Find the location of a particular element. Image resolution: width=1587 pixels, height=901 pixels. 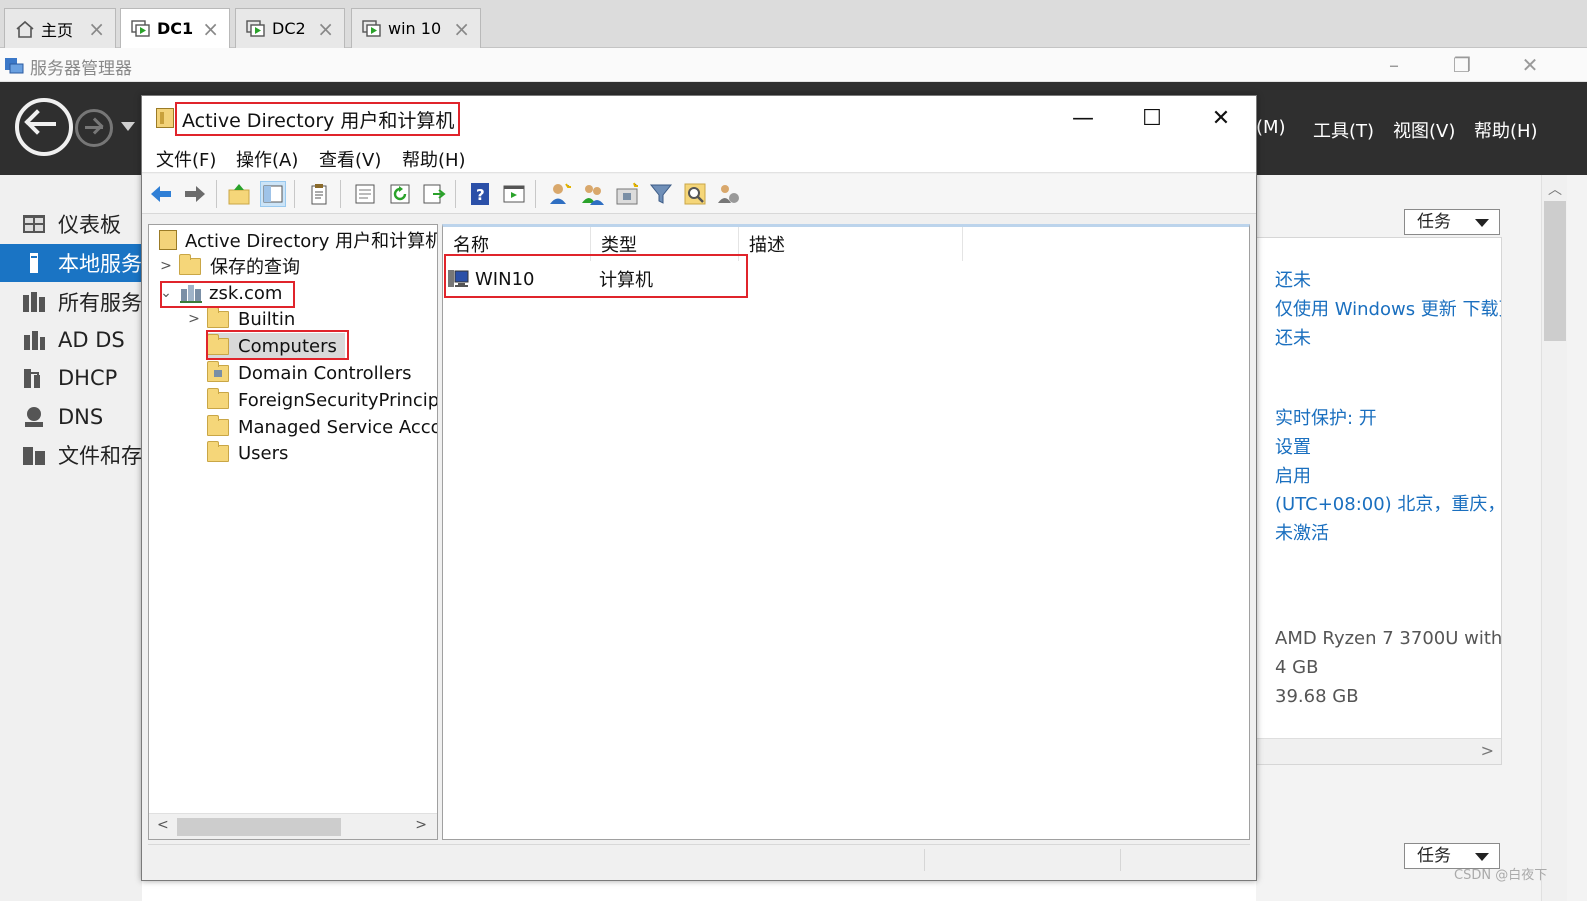

show-tree-icon is located at coordinates (273, 194).